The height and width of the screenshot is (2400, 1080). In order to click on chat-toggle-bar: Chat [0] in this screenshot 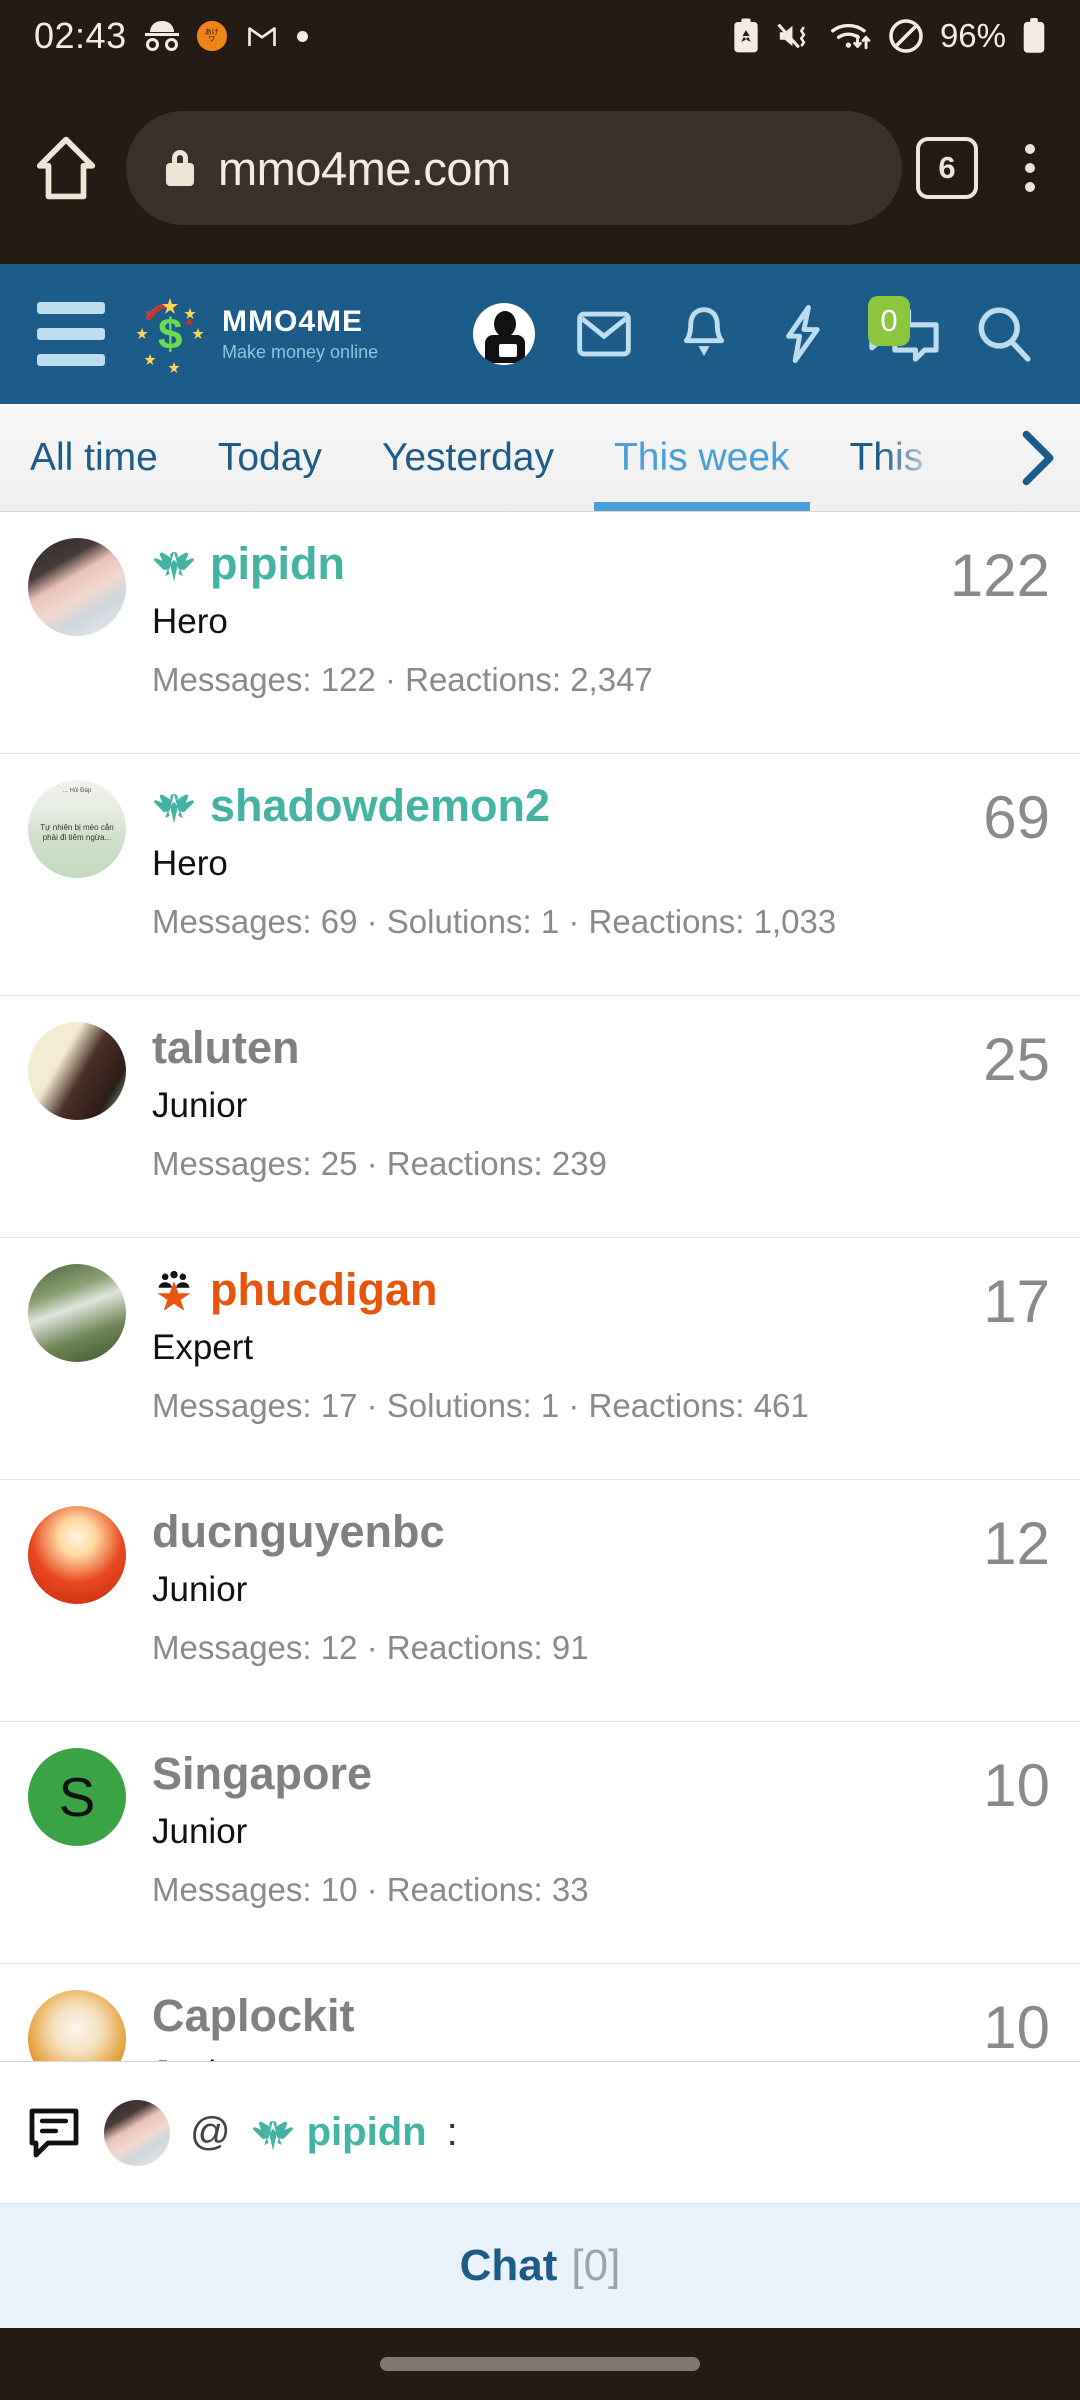, I will do `click(540, 2265)`.